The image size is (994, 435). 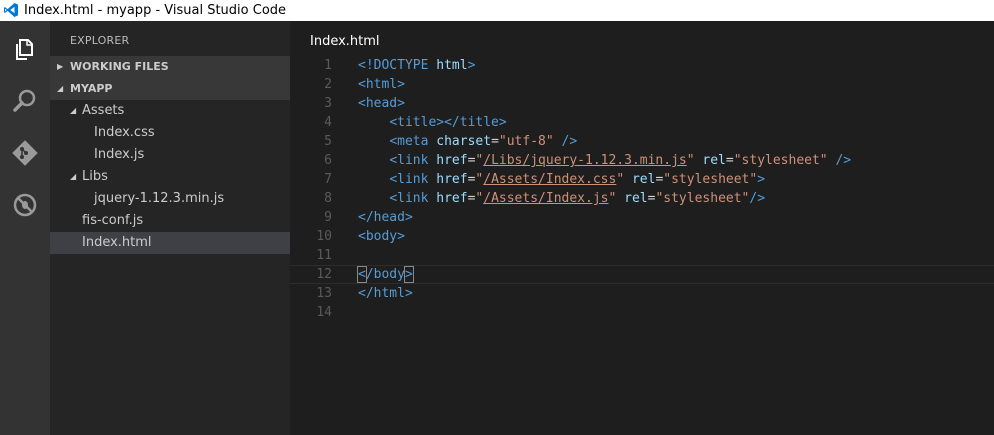 What do you see at coordinates (170, 133) in the screenshot?
I see `tree-file-index-css: Index.css` at bounding box center [170, 133].